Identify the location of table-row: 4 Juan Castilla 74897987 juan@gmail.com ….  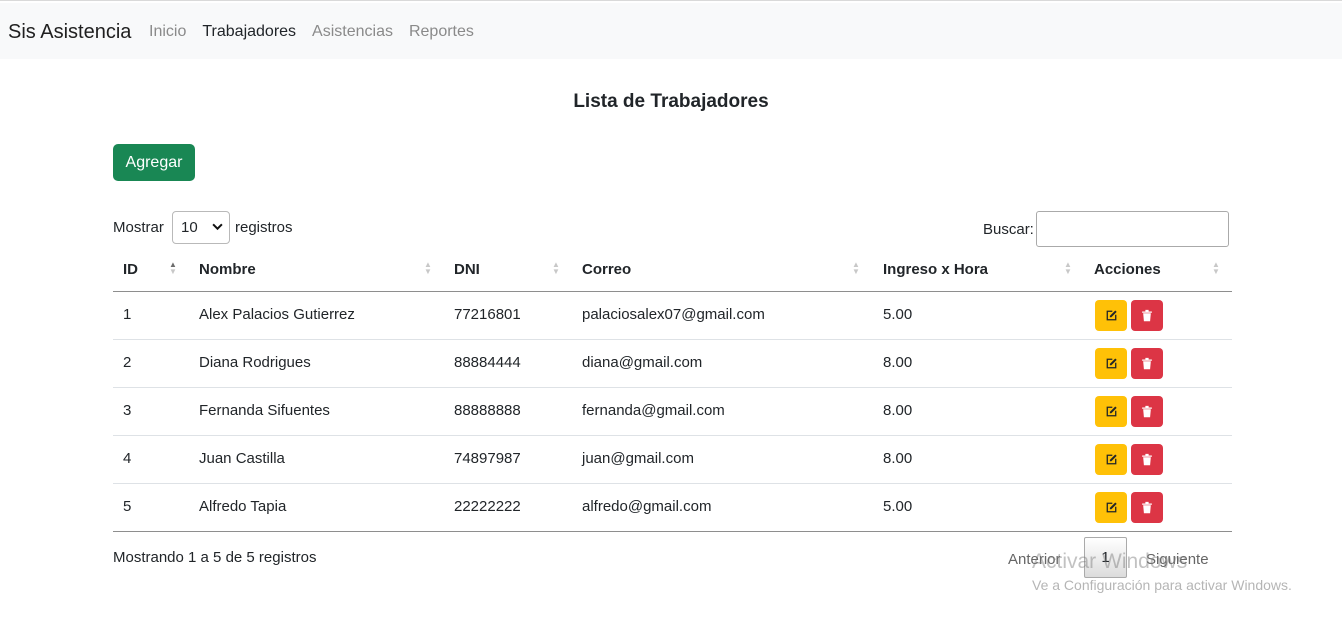
(672, 460).